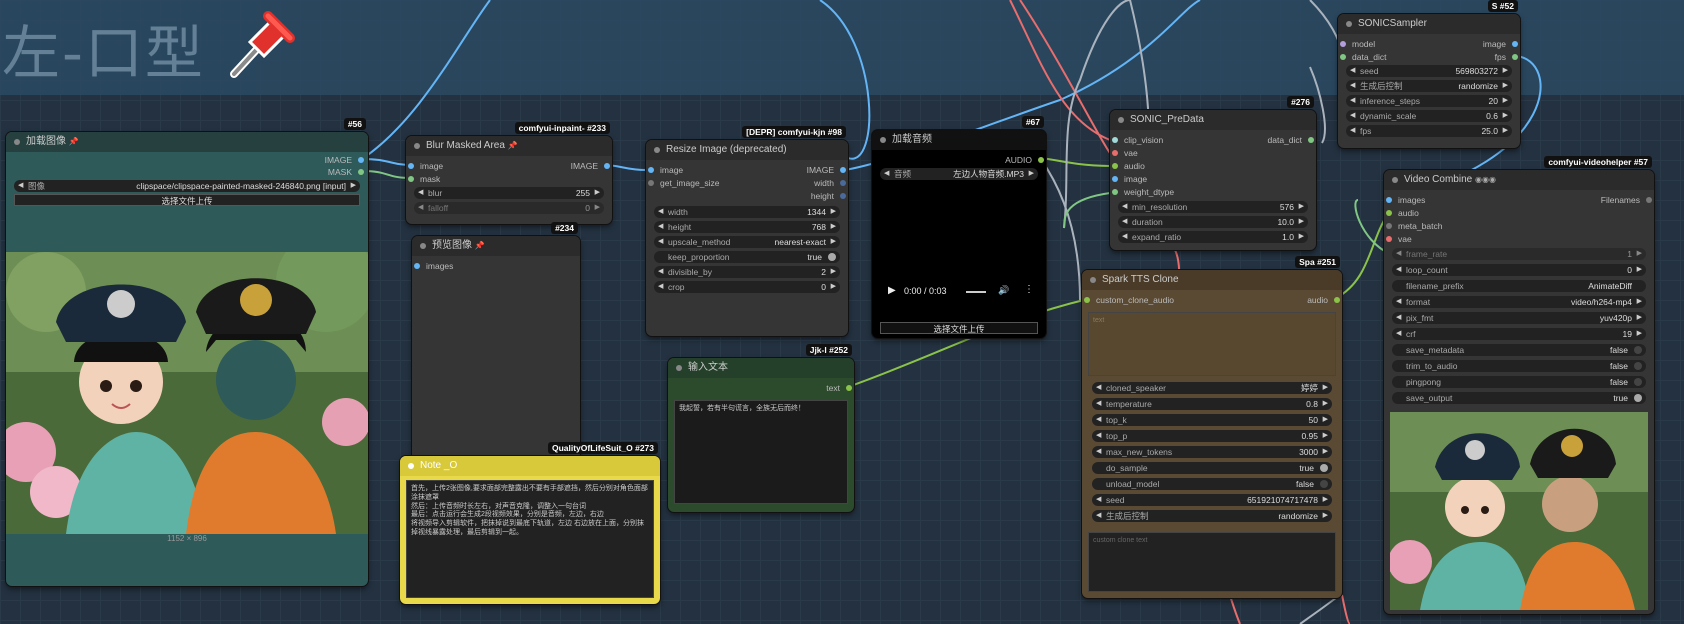  Describe the element at coordinates (810, 170) in the screenshot. I see `output-image: IMAGE` at that location.